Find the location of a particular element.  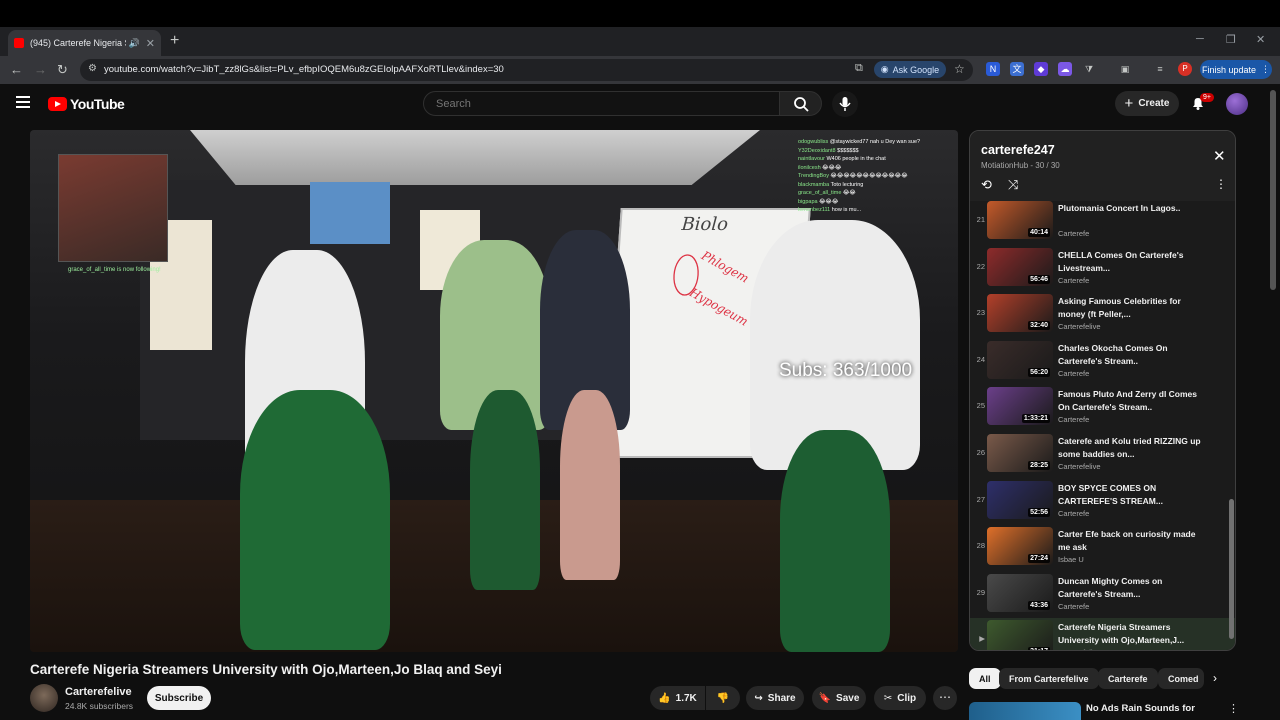

reading-list-icon: ≡ is located at coordinates (1160, 69).